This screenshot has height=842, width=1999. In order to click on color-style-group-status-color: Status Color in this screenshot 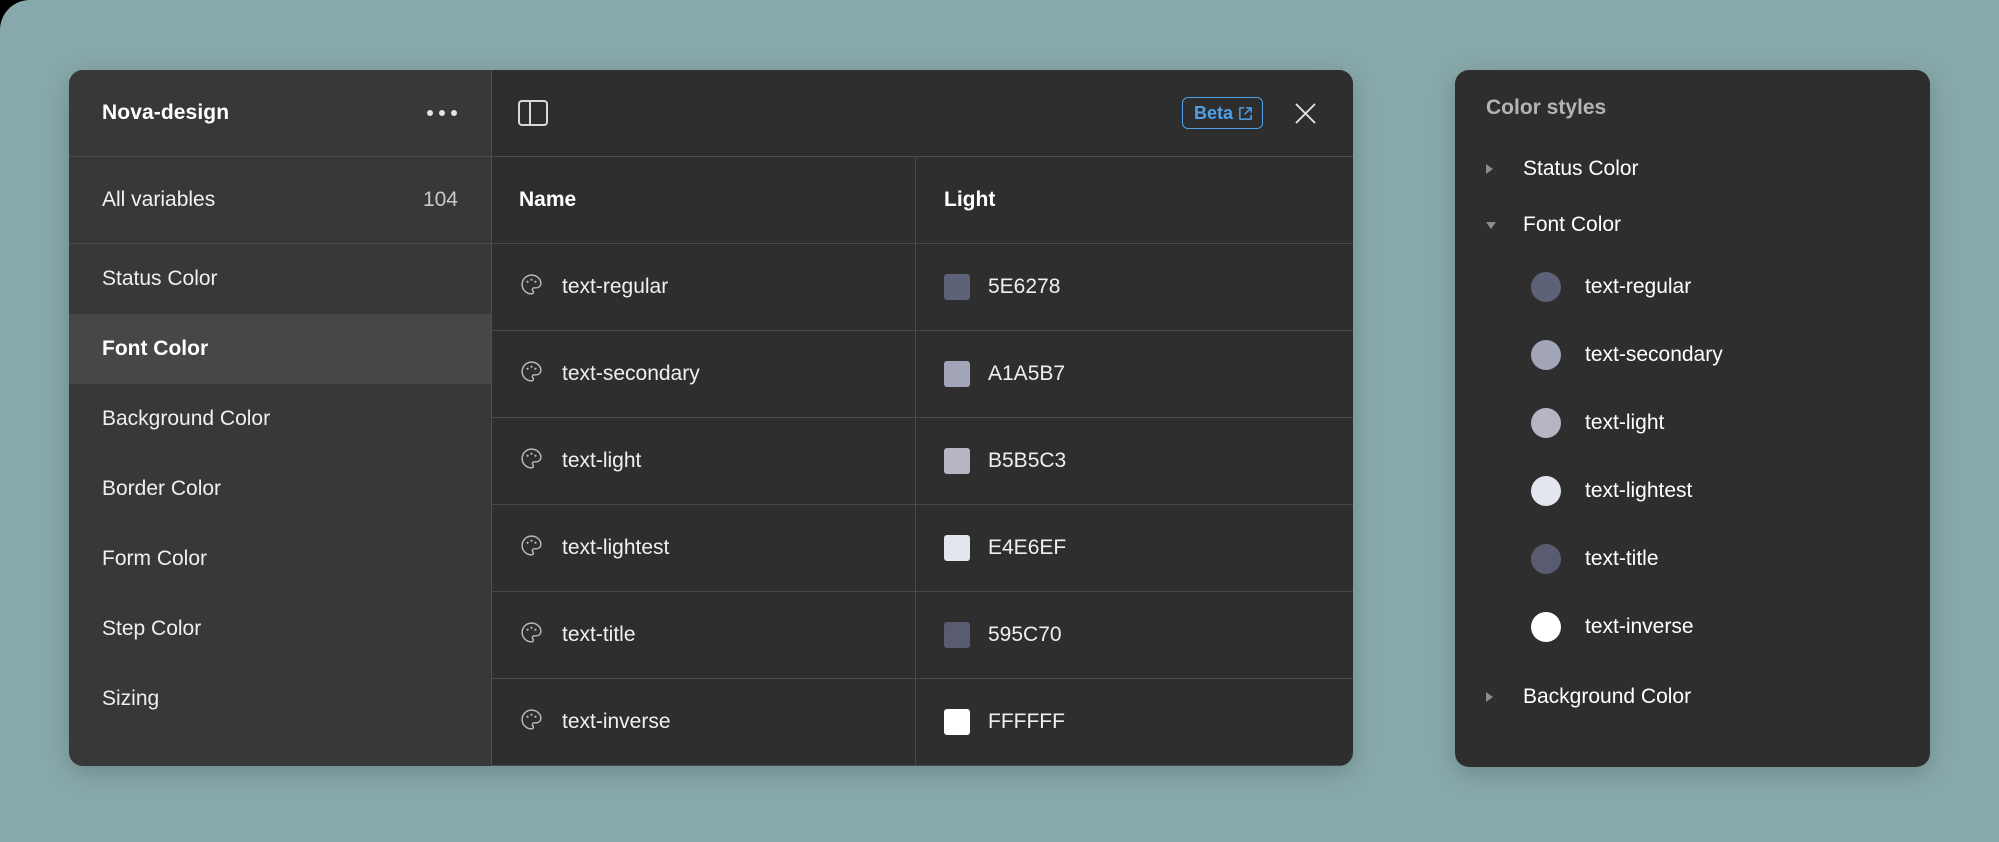, I will do `click(1692, 169)`.